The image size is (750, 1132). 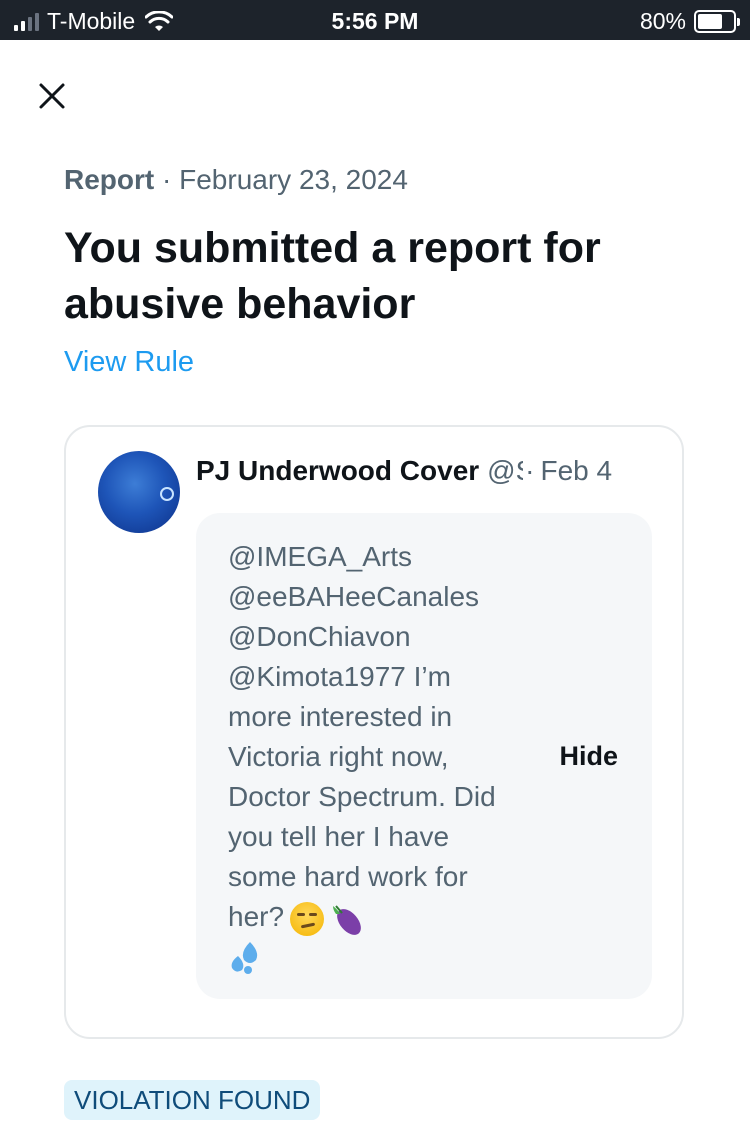 What do you see at coordinates (337, 471) in the screenshot?
I see `author-name: PJ Underwood Cover` at bounding box center [337, 471].